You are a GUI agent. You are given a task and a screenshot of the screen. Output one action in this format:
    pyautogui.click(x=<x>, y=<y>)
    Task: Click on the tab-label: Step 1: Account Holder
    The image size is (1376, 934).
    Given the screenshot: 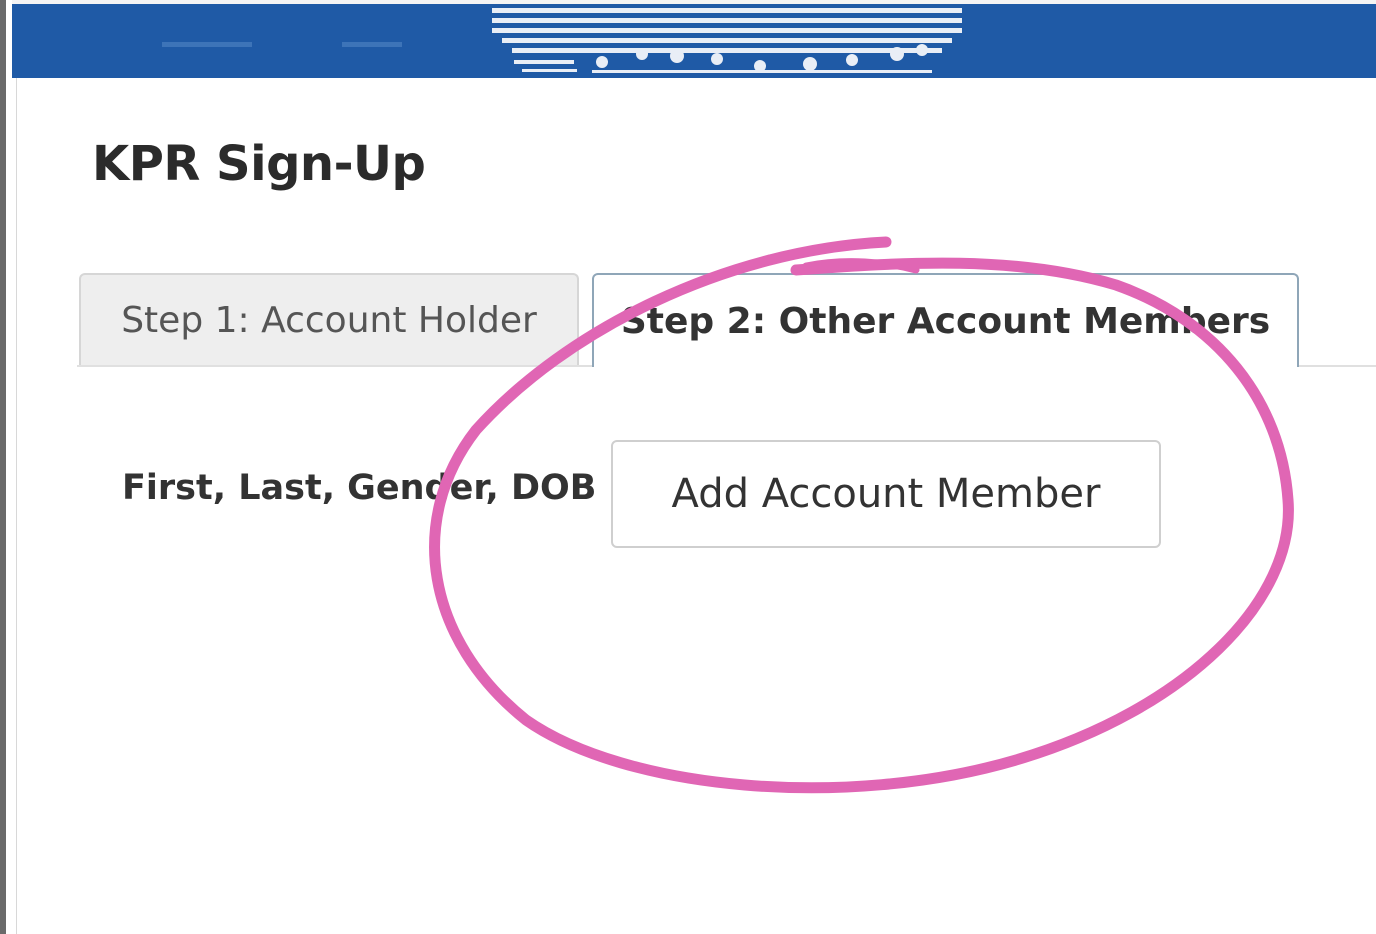 What is the action you would take?
    pyautogui.click(x=329, y=320)
    